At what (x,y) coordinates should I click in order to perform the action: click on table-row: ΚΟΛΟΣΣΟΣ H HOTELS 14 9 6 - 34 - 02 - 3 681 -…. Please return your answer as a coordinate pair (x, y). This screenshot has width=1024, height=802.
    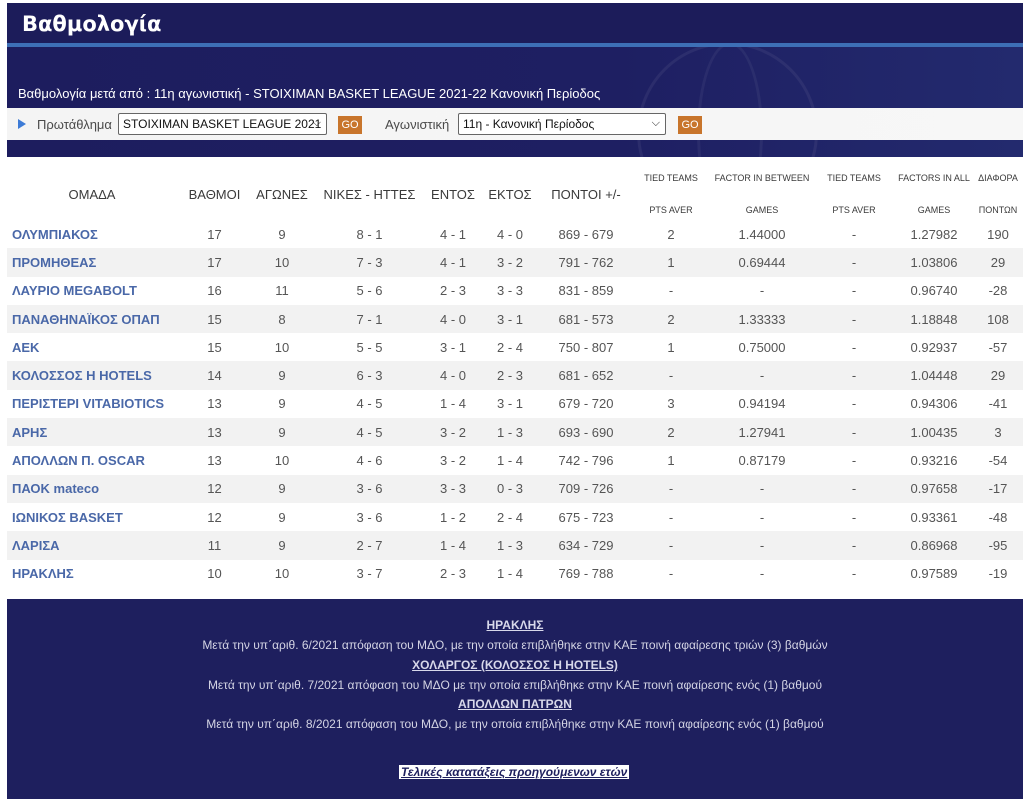
    Looking at the image, I should click on (515, 375).